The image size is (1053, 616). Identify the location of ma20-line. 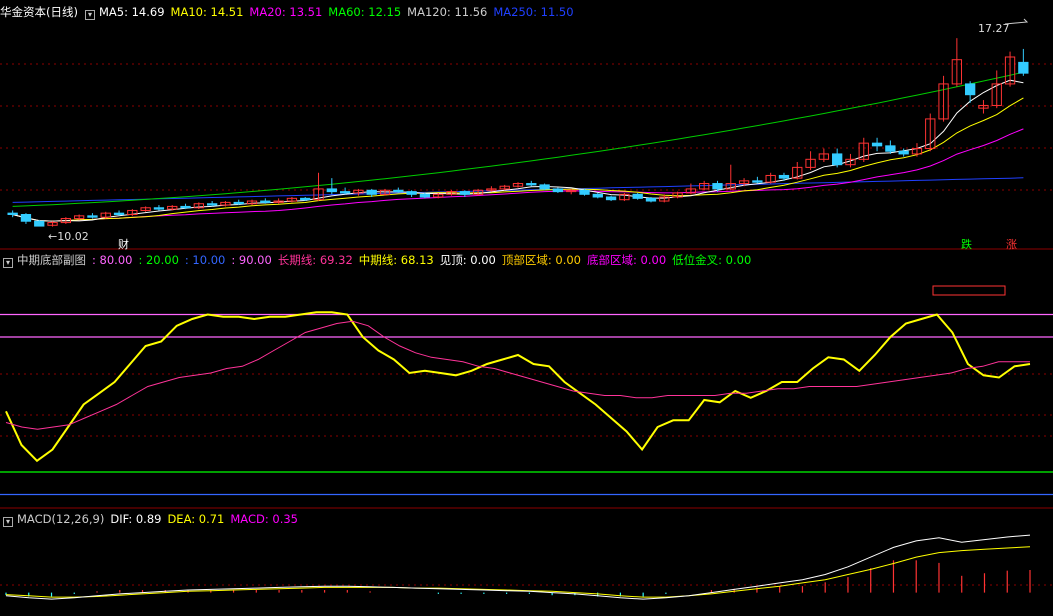
(518, 175).